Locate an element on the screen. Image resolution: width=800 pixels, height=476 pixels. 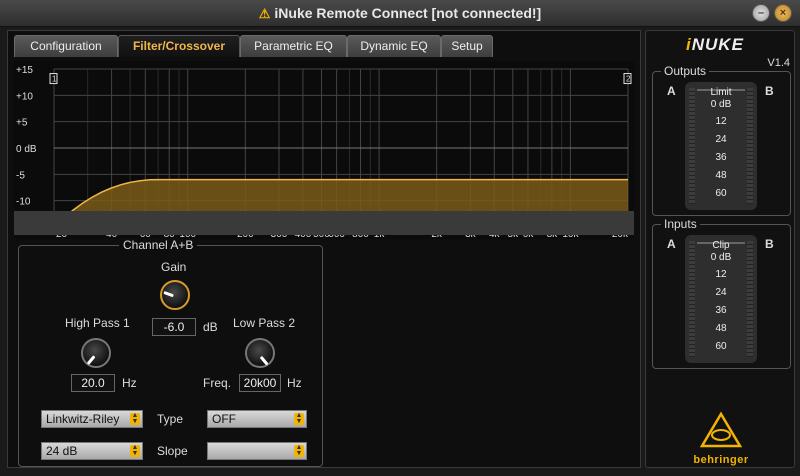
inputs-meter: Clip 0 dB 12 24 36 48 60 is located at coordinates (721, 299).